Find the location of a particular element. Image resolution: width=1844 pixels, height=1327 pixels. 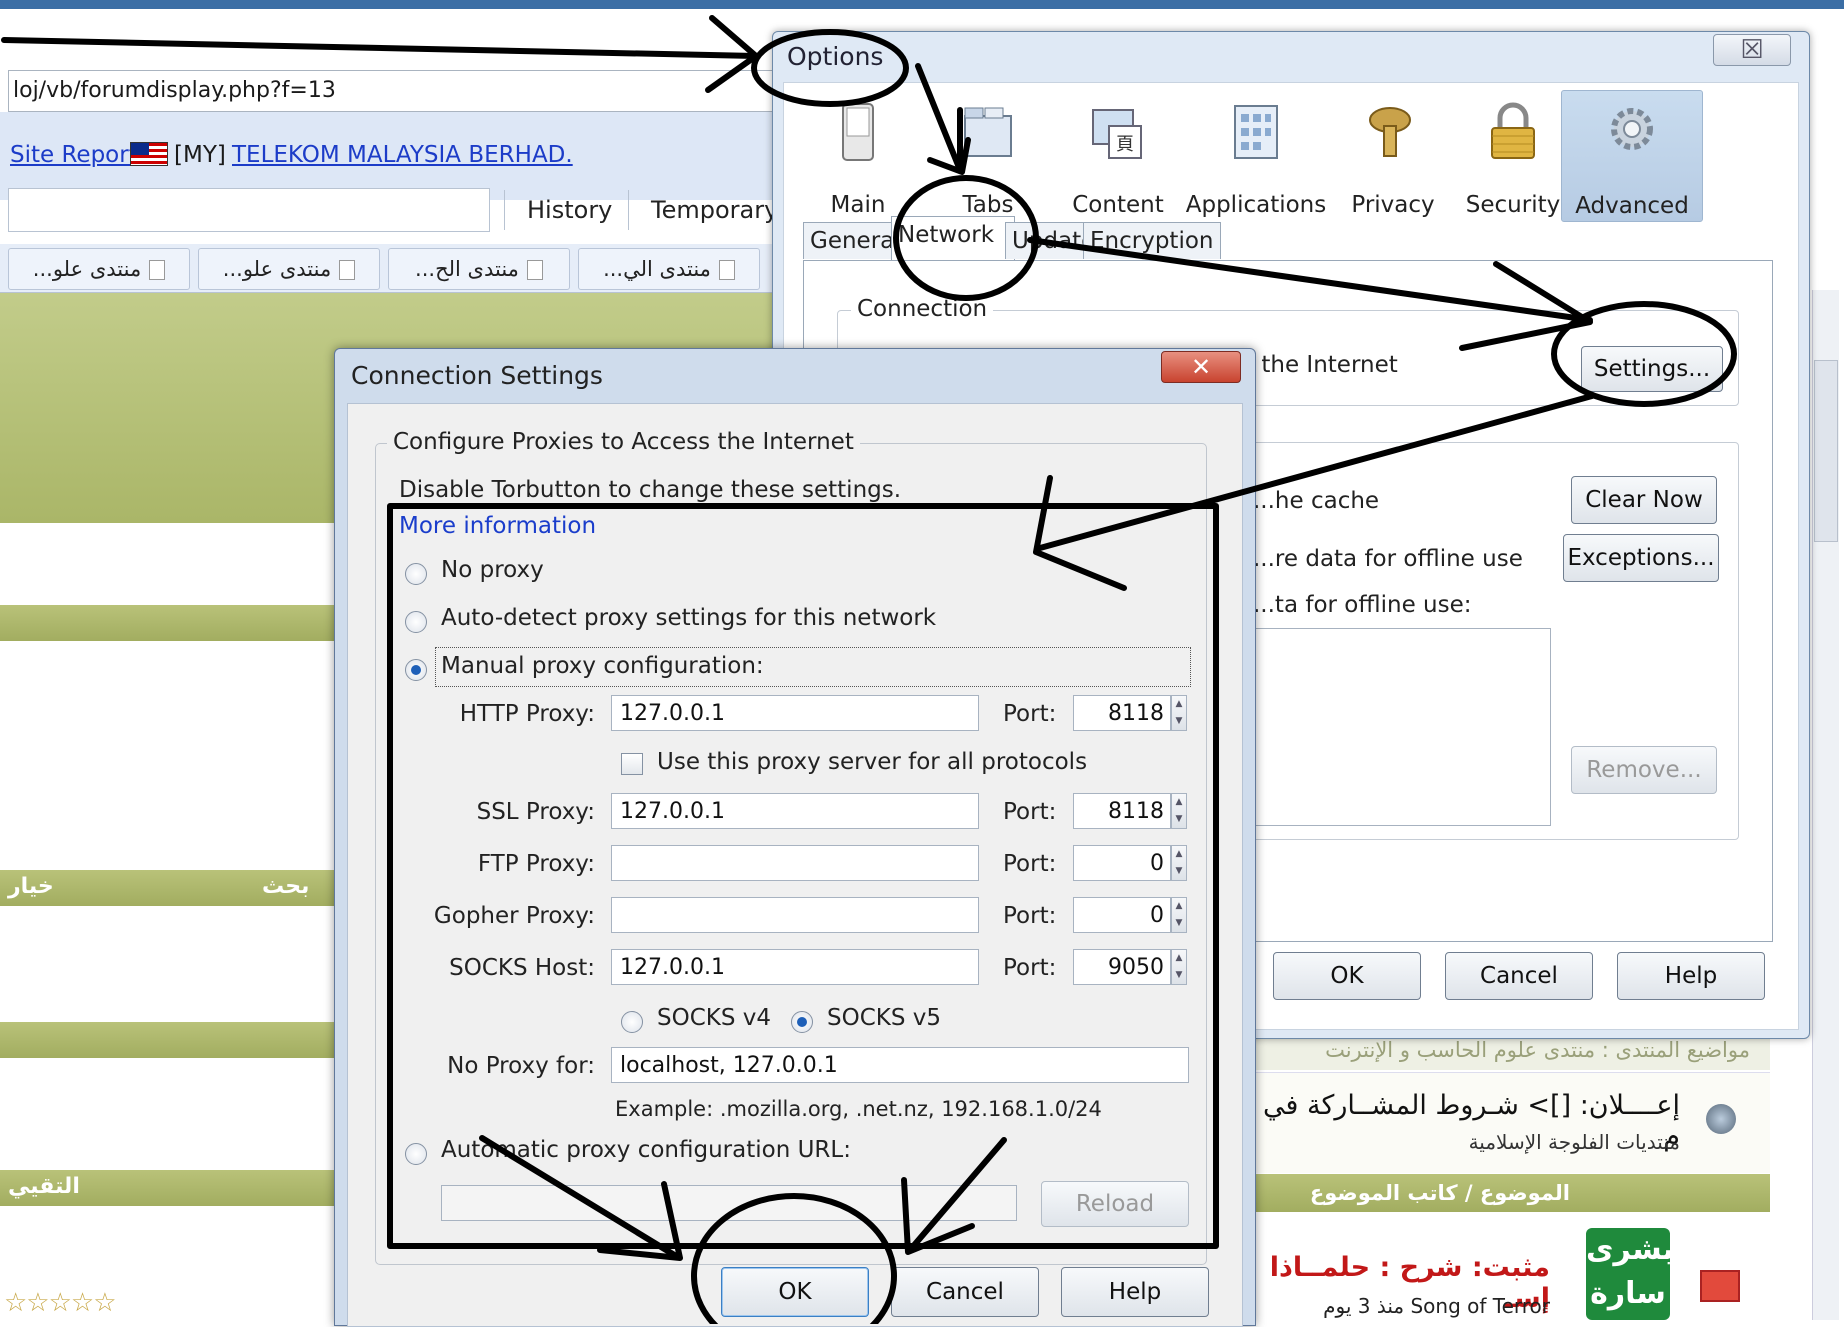

topic-author: Song of Terror is located at coordinates (1480, 1306).